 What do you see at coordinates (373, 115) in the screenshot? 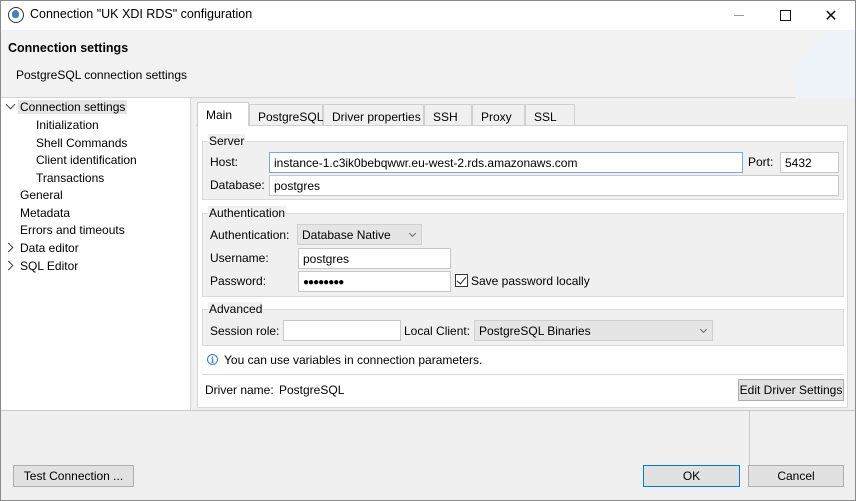
I see `tab-driver-properties: Driver properties` at bounding box center [373, 115].